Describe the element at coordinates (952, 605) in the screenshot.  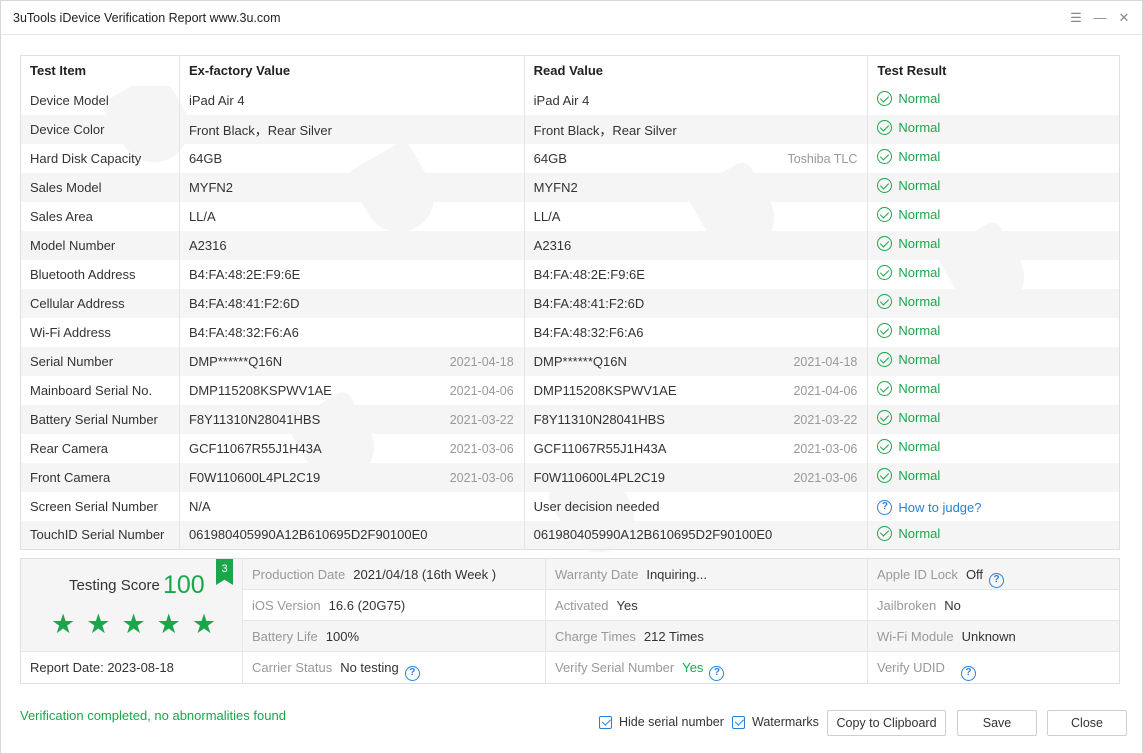
I see `jailbroken-value: No` at that location.